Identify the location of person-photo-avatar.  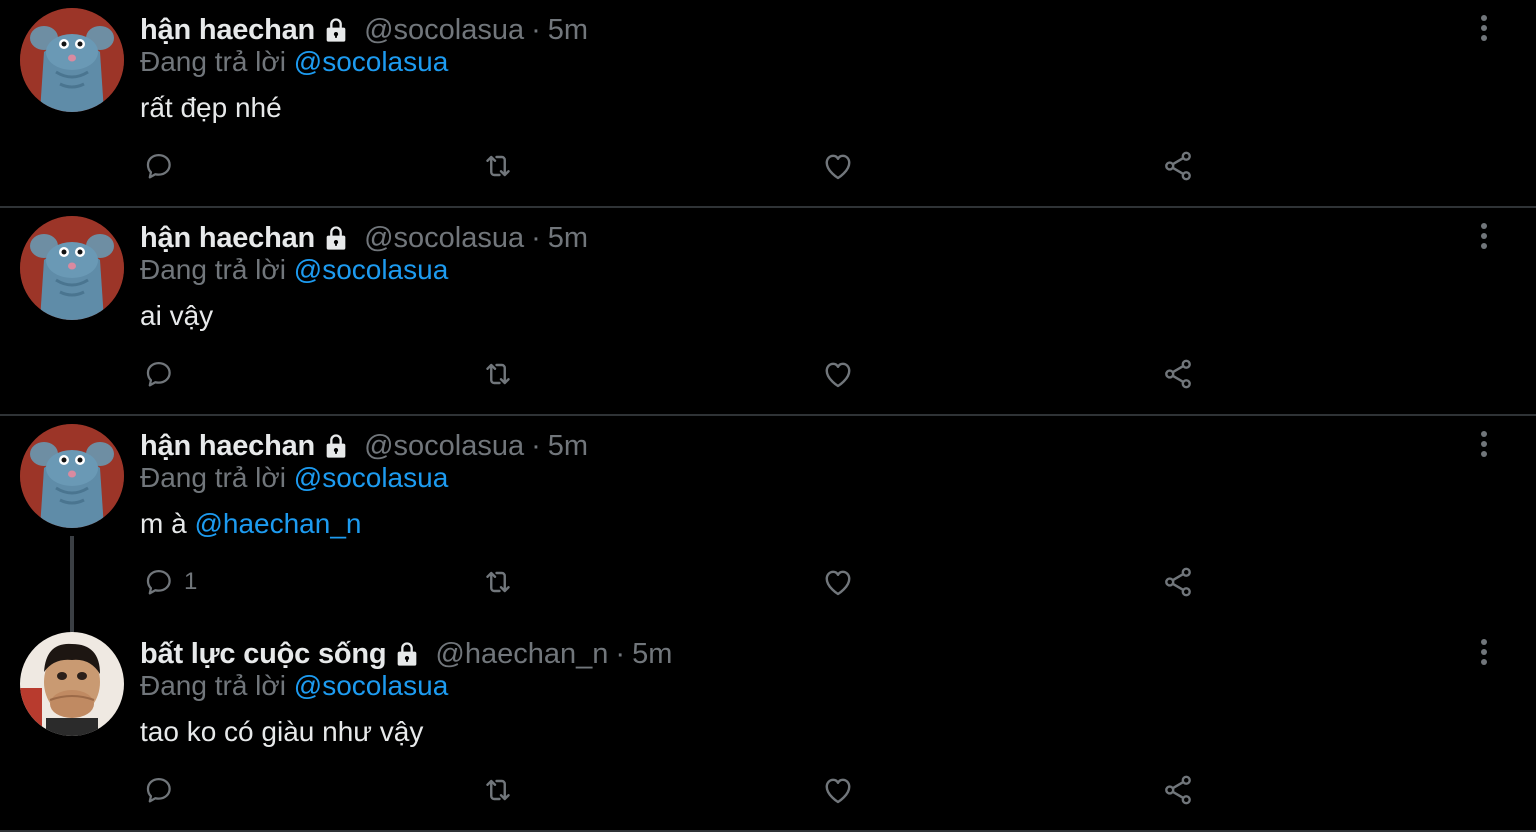
(72, 684).